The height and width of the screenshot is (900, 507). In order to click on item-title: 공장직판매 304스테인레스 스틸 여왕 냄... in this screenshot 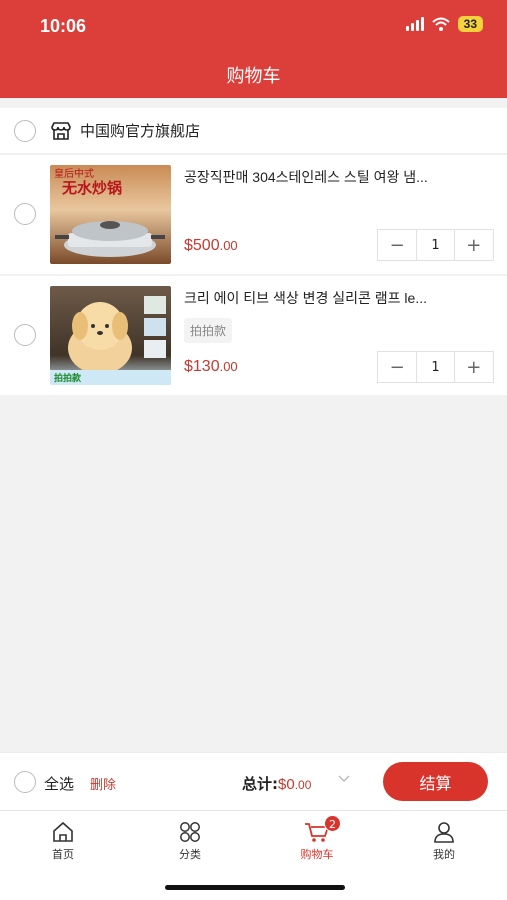, I will do `click(337, 177)`.